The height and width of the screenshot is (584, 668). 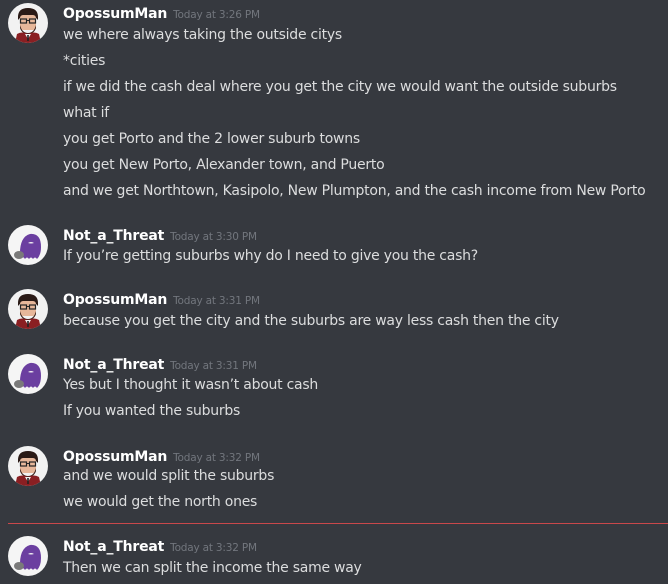 What do you see at coordinates (152, 411) in the screenshot?
I see `message-text: If you wanted the suburbs` at bounding box center [152, 411].